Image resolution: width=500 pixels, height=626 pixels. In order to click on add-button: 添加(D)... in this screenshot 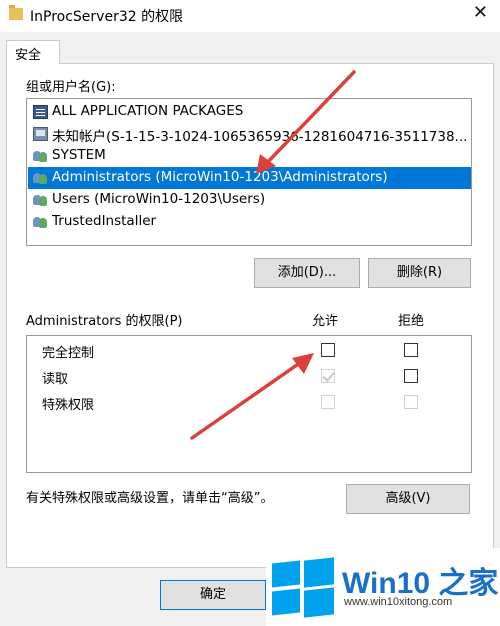, I will do `click(307, 273)`.